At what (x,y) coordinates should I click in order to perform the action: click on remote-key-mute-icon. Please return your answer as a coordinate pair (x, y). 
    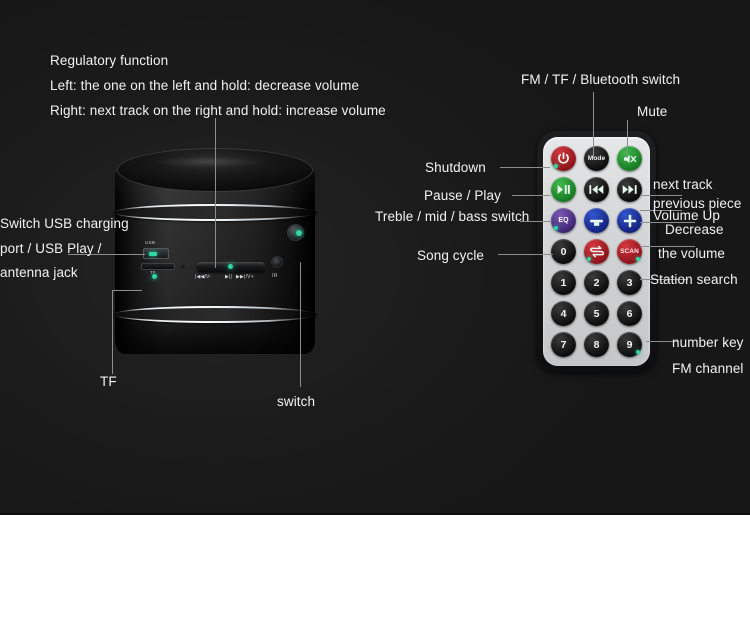
    Looking at the image, I should click on (630, 159).